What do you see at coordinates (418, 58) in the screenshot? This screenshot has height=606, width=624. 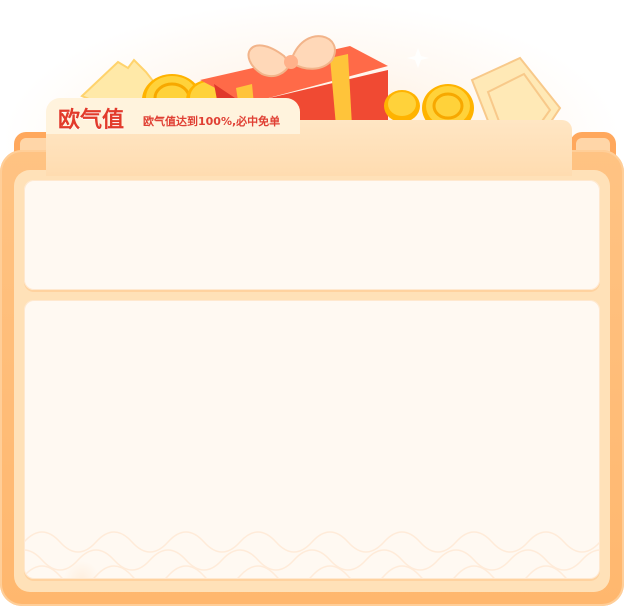 I see `sparkle-icon` at bounding box center [418, 58].